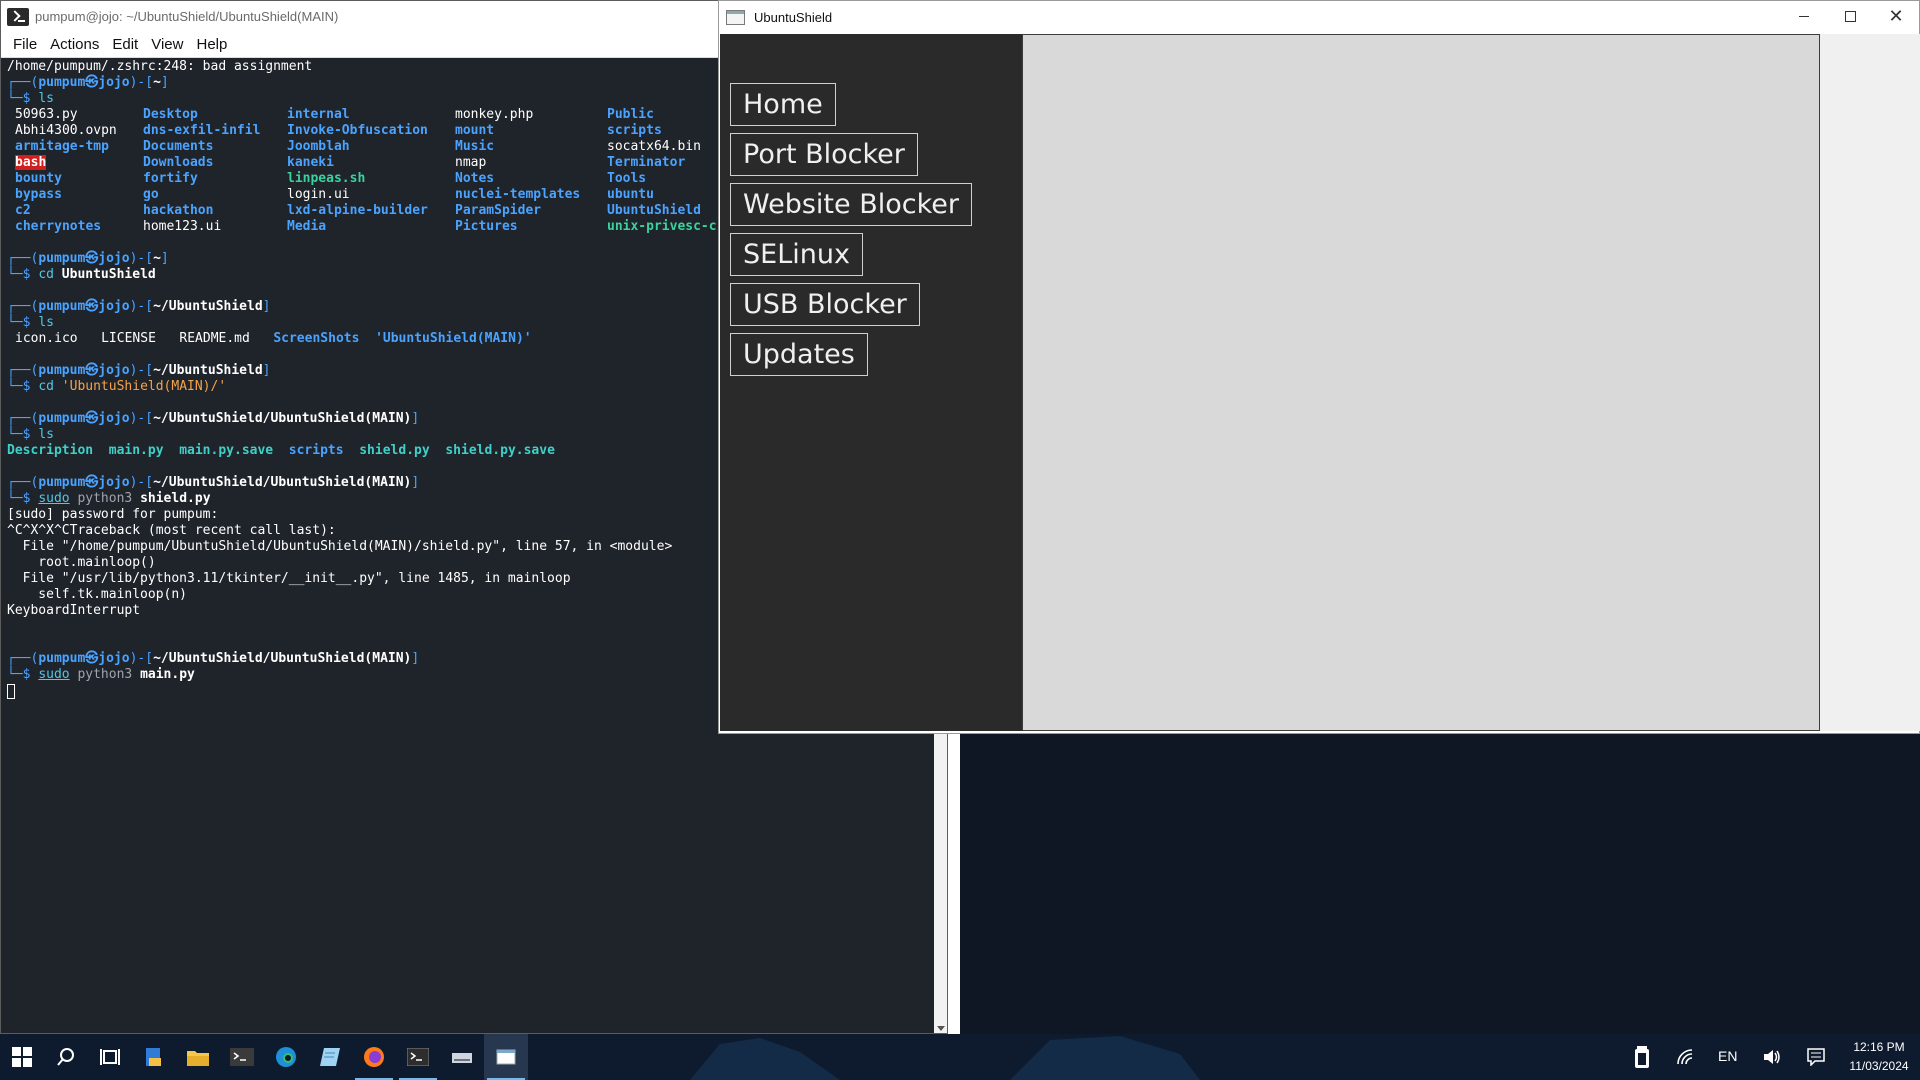 This screenshot has width=1920, height=1080. Describe the element at coordinates (25, 44) in the screenshot. I see `menu-file: File` at that location.